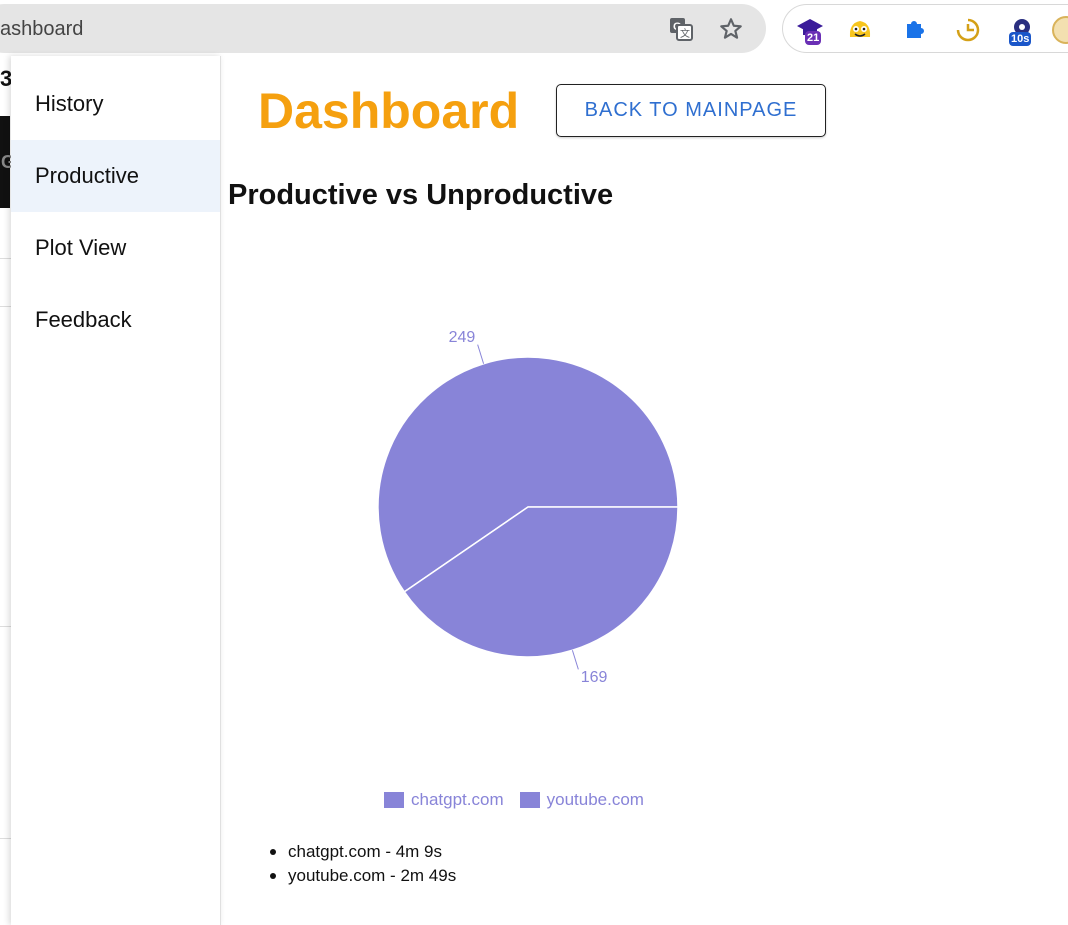 This screenshot has width=1068, height=925. I want to click on sidebar-item-productive: Productive, so click(115, 176).